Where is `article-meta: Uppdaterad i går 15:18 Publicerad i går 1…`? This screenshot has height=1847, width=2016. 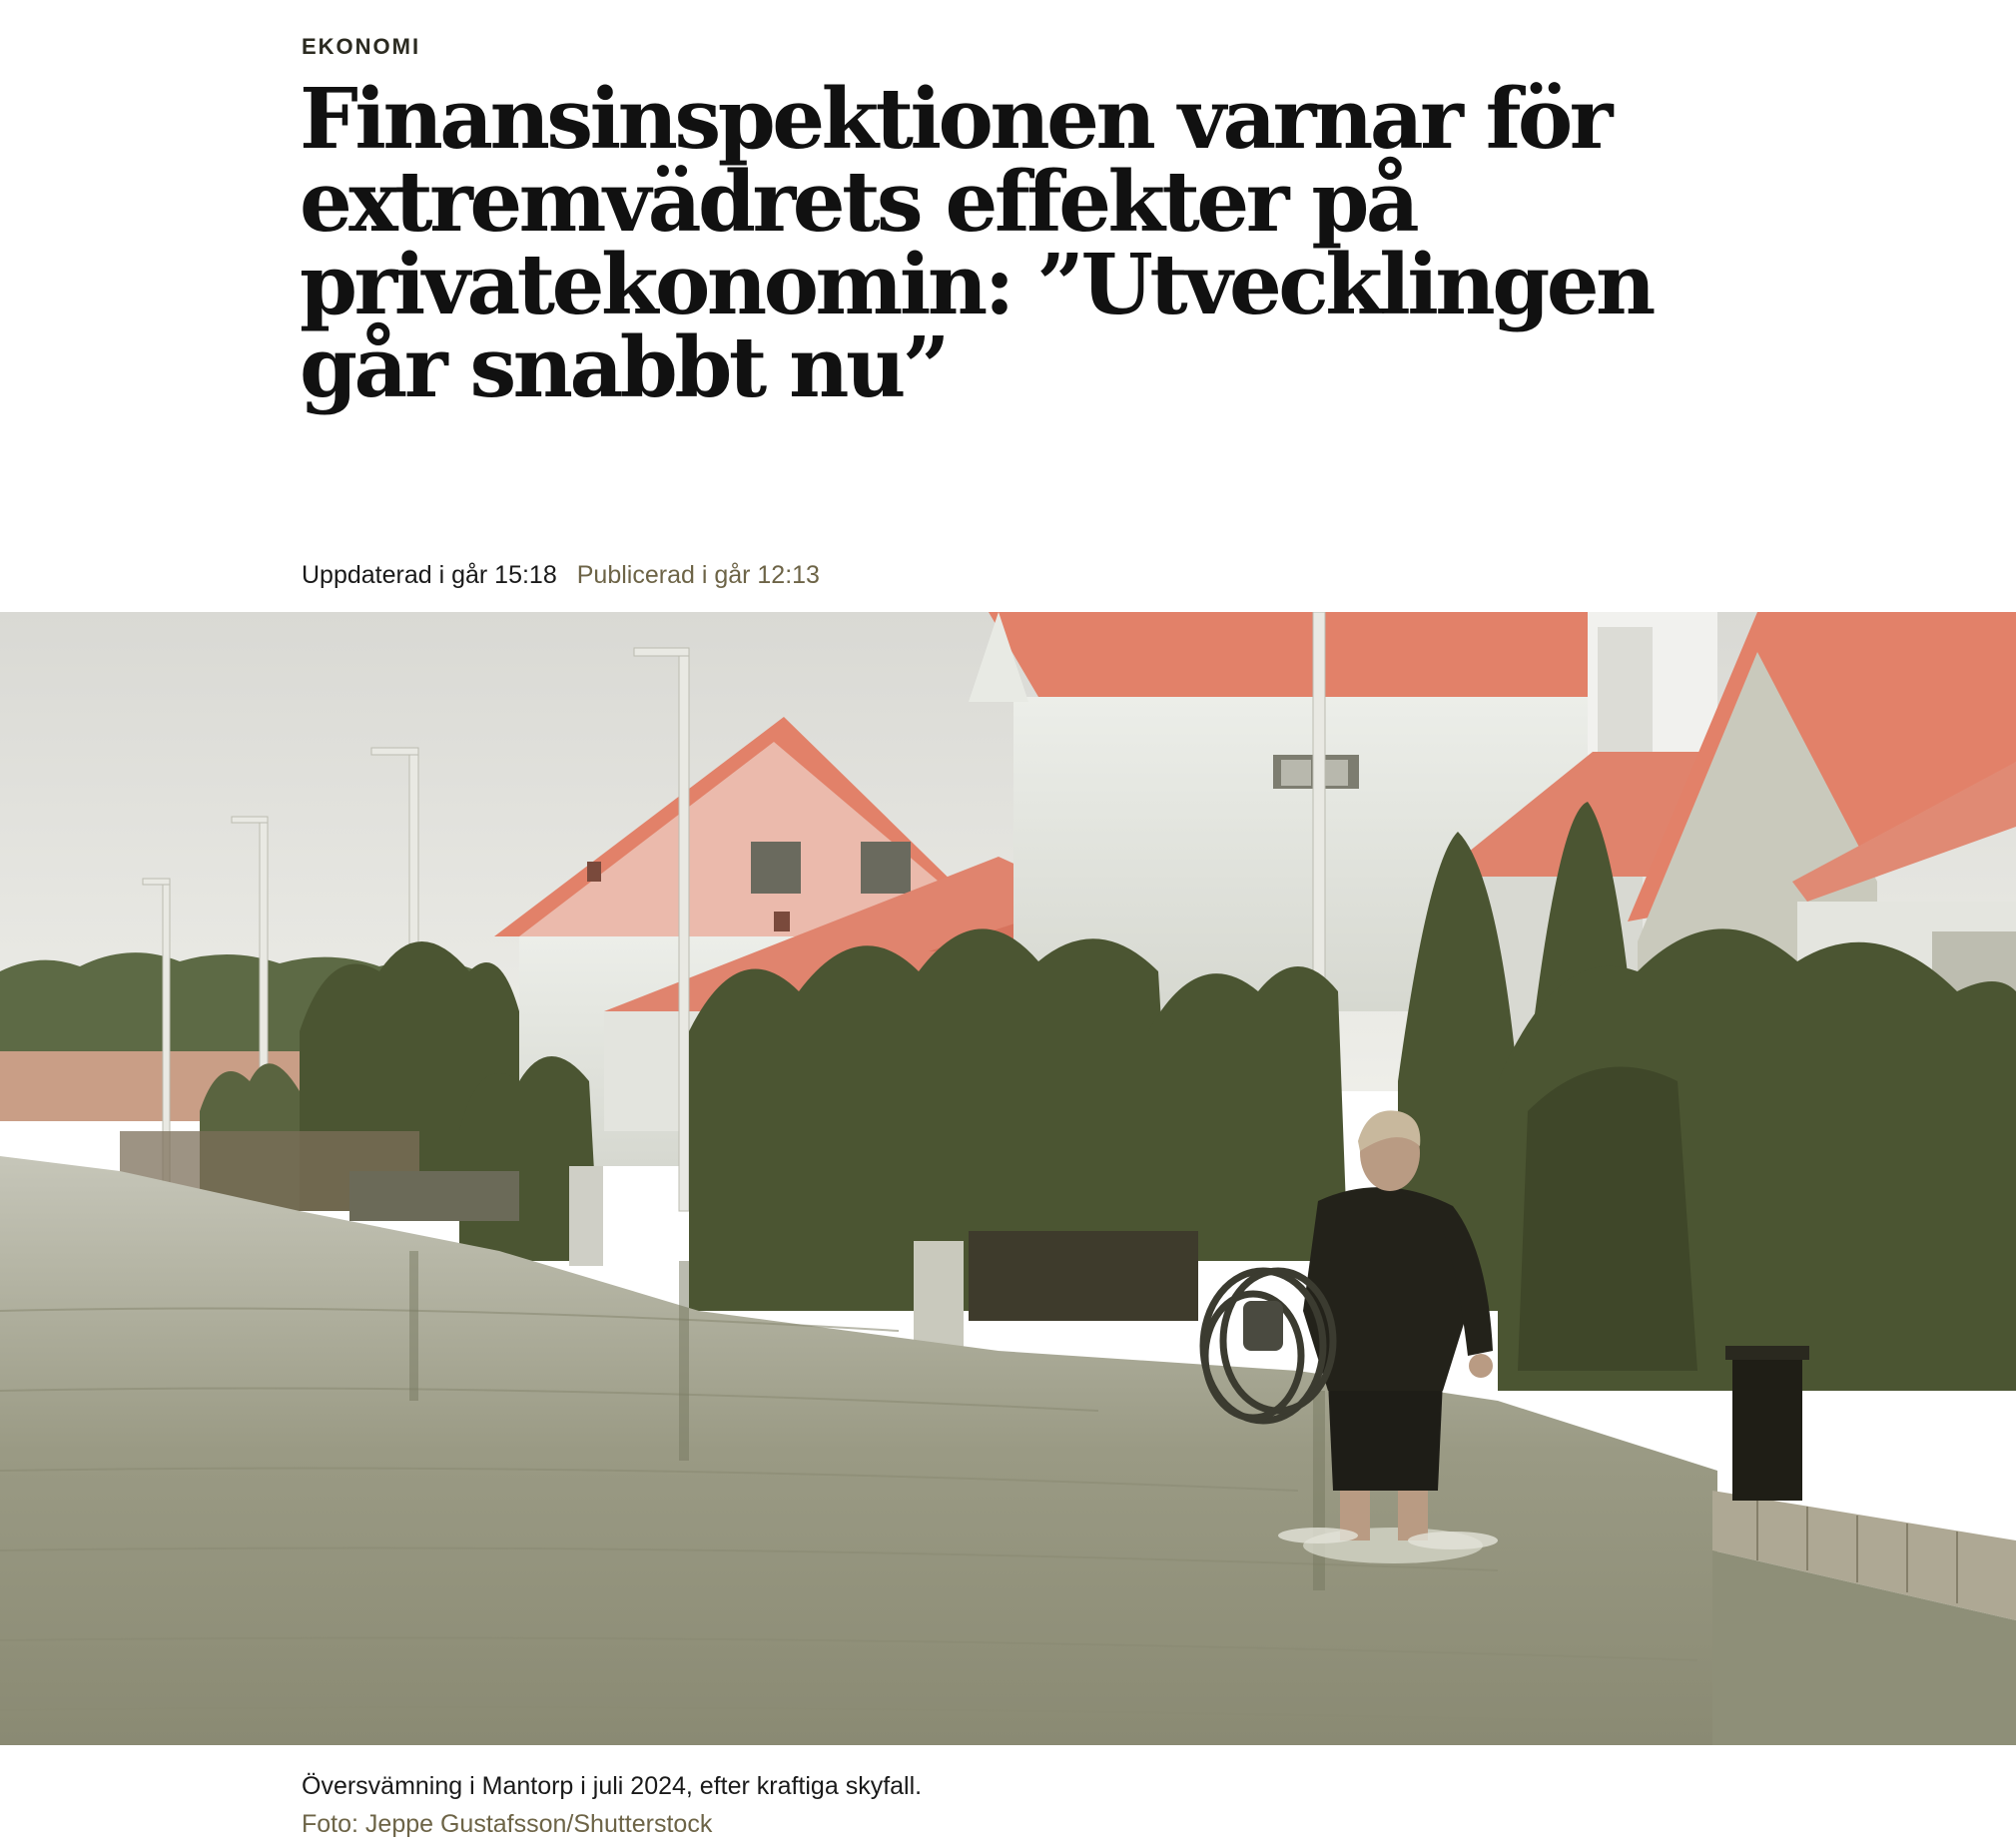 article-meta: Uppdaterad i går 15:18 Publicerad i går 1… is located at coordinates (561, 575).